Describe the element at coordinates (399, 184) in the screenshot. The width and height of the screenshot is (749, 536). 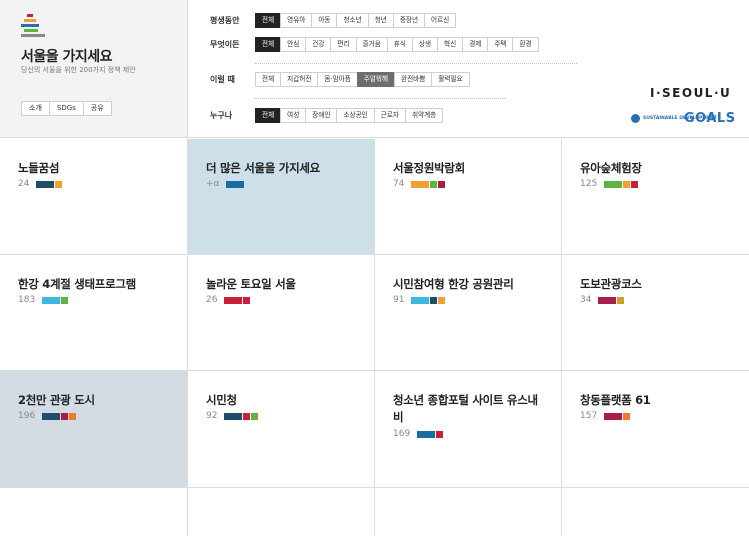
I see `card-count: 74` at that location.